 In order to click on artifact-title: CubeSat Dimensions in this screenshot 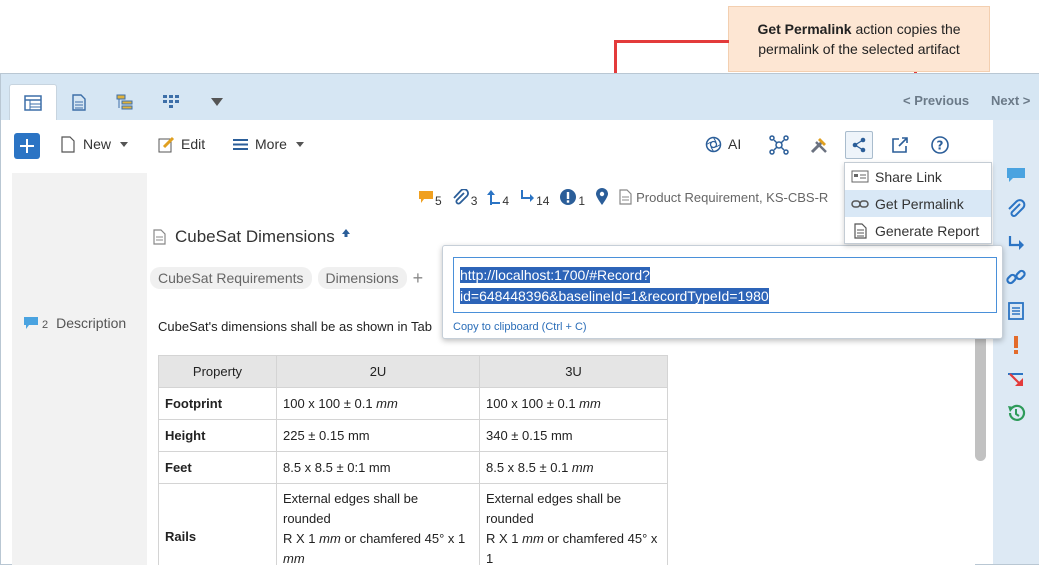, I will do `click(252, 237)`.